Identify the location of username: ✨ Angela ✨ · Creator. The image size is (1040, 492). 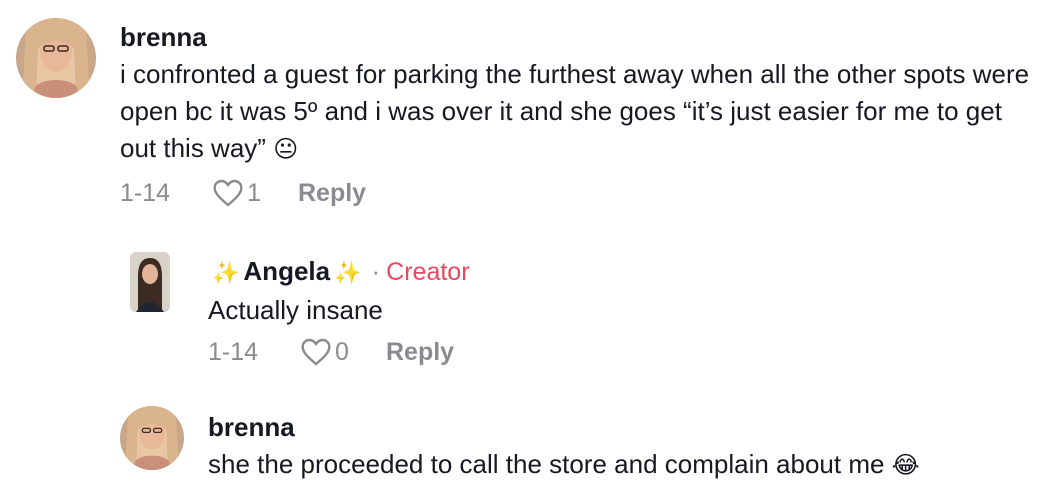
(619, 272).